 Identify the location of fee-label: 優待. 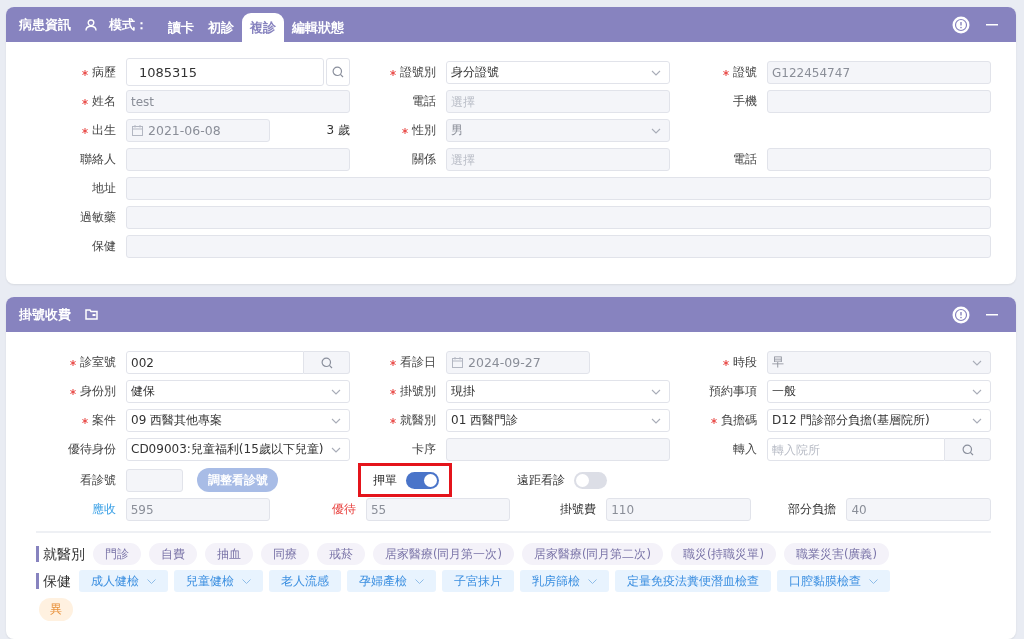
(343, 509).